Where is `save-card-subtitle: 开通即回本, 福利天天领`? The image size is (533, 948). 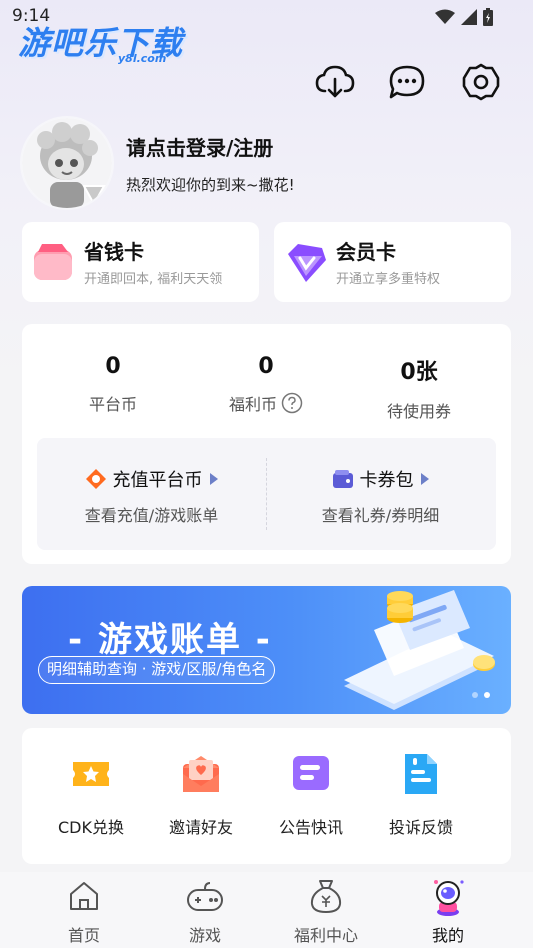
save-card-subtitle: 开通即回本, 福利天天领 is located at coordinates (153, 279).